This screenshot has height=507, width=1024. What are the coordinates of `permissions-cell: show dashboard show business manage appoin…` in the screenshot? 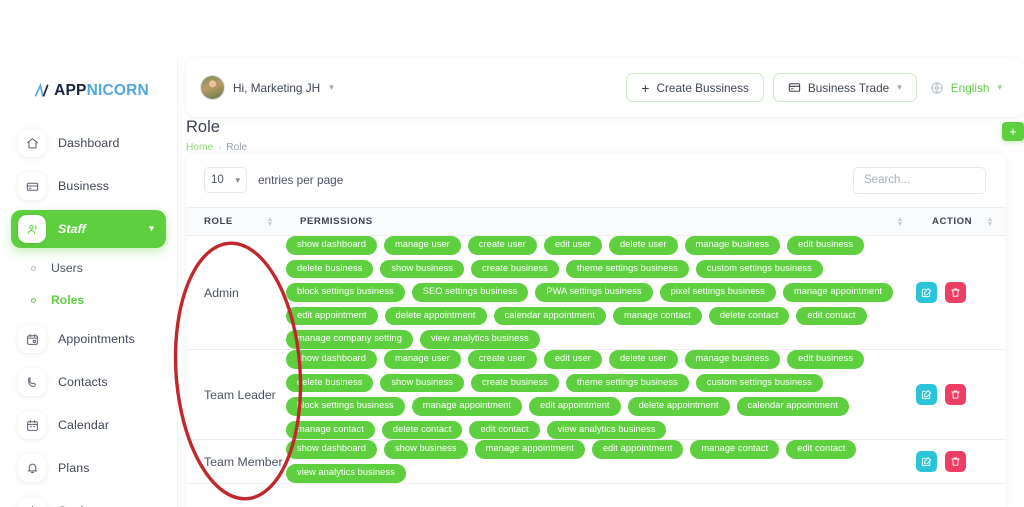 It's located at (601, 461).